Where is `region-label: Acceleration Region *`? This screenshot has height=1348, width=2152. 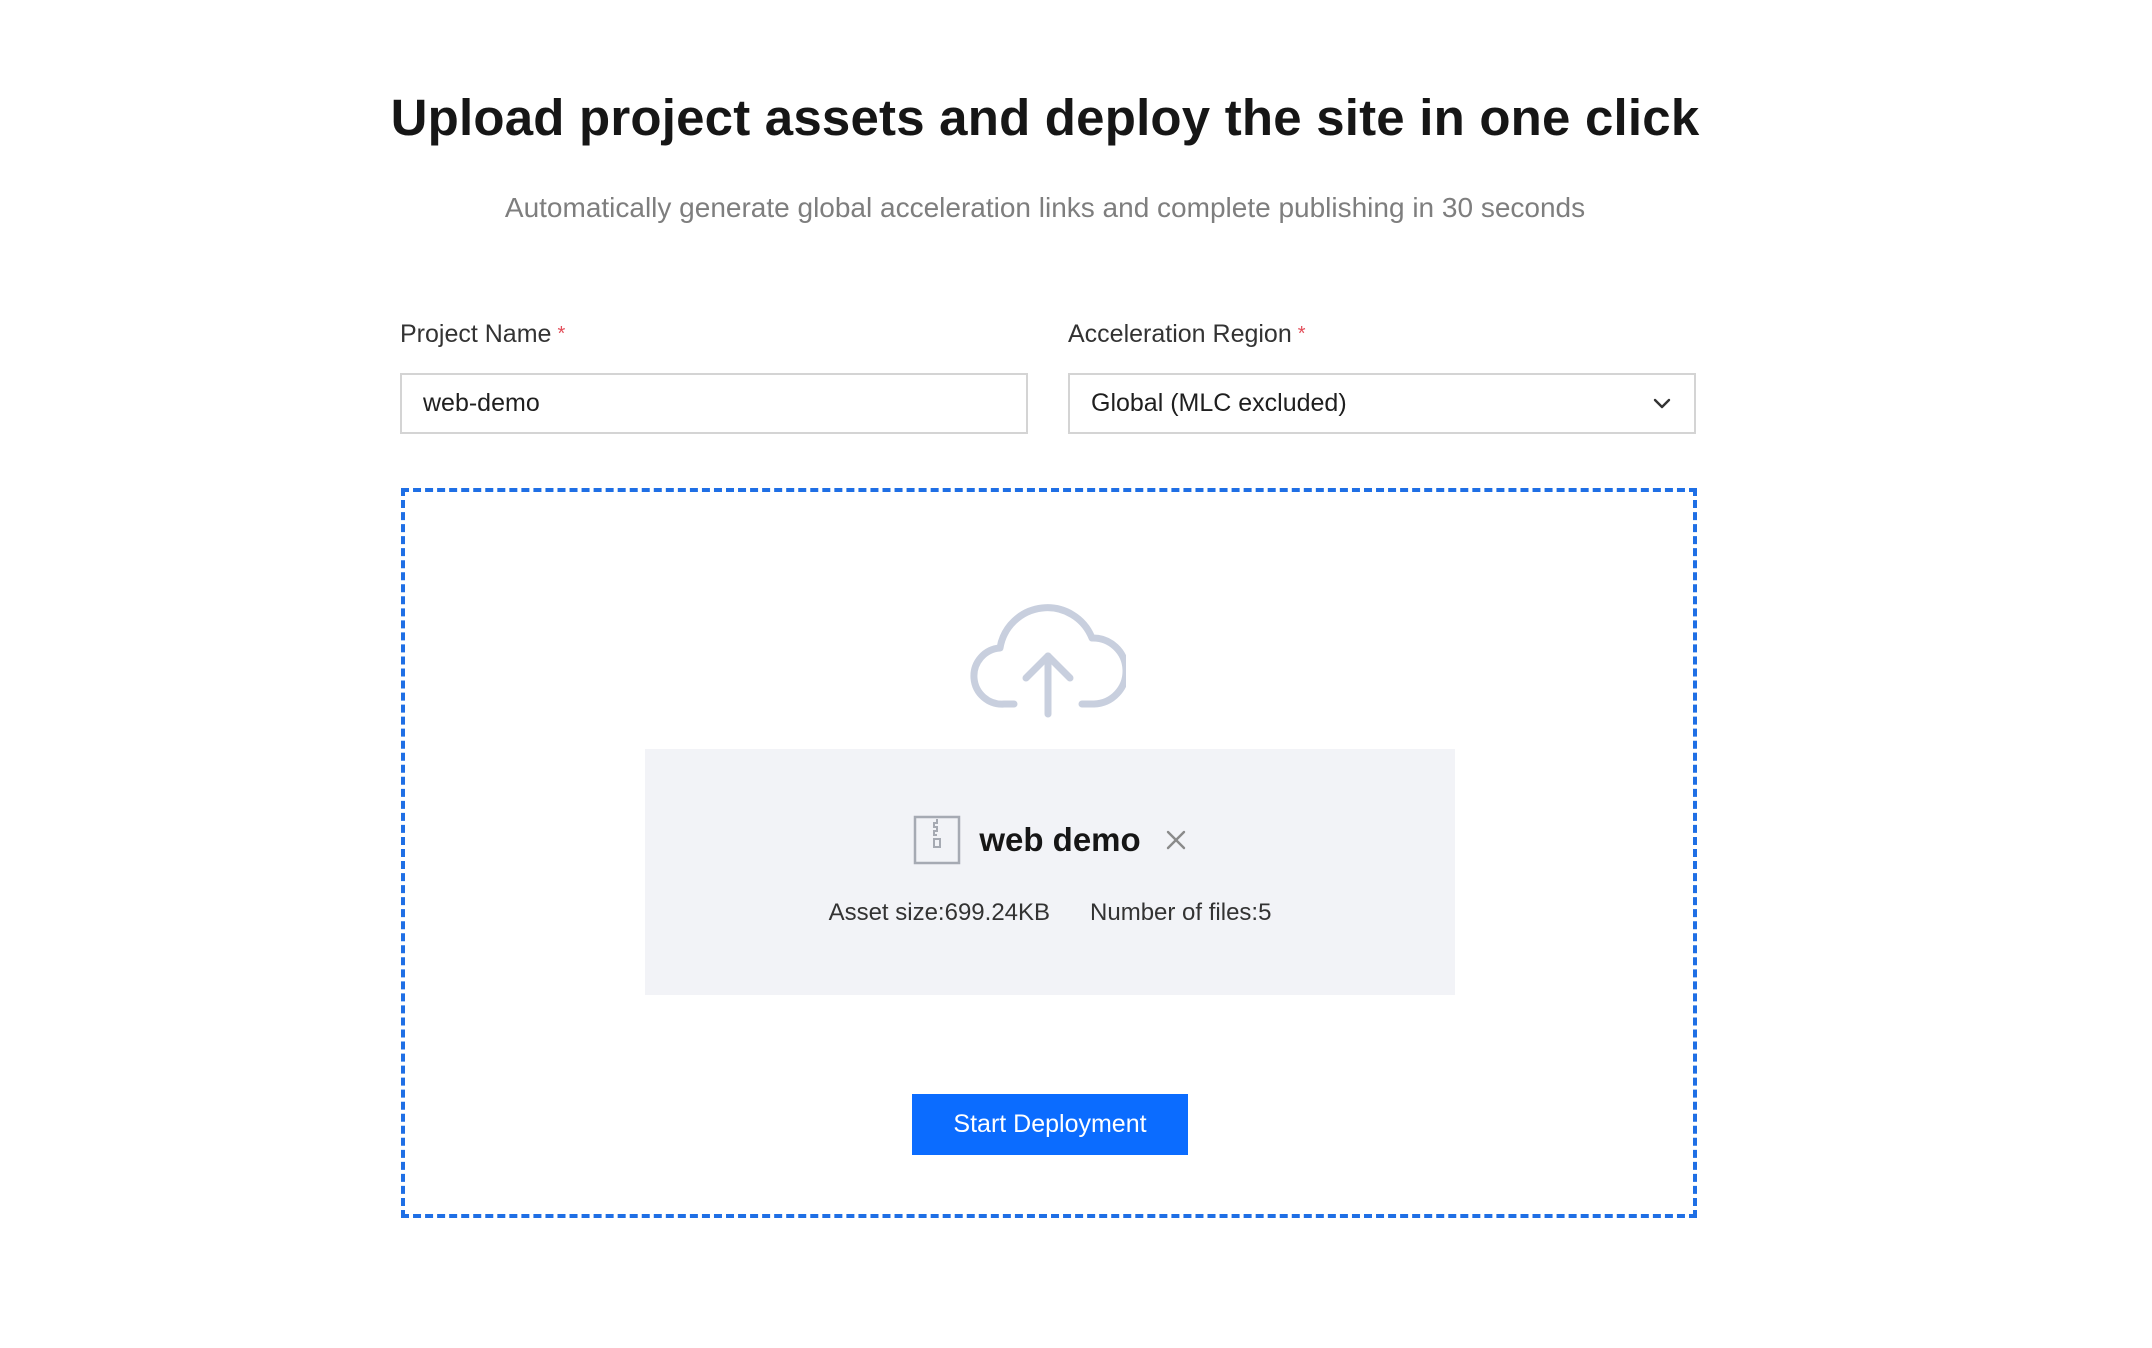
region-label: Acceleration Region * is located at coordinates (1187, 334).